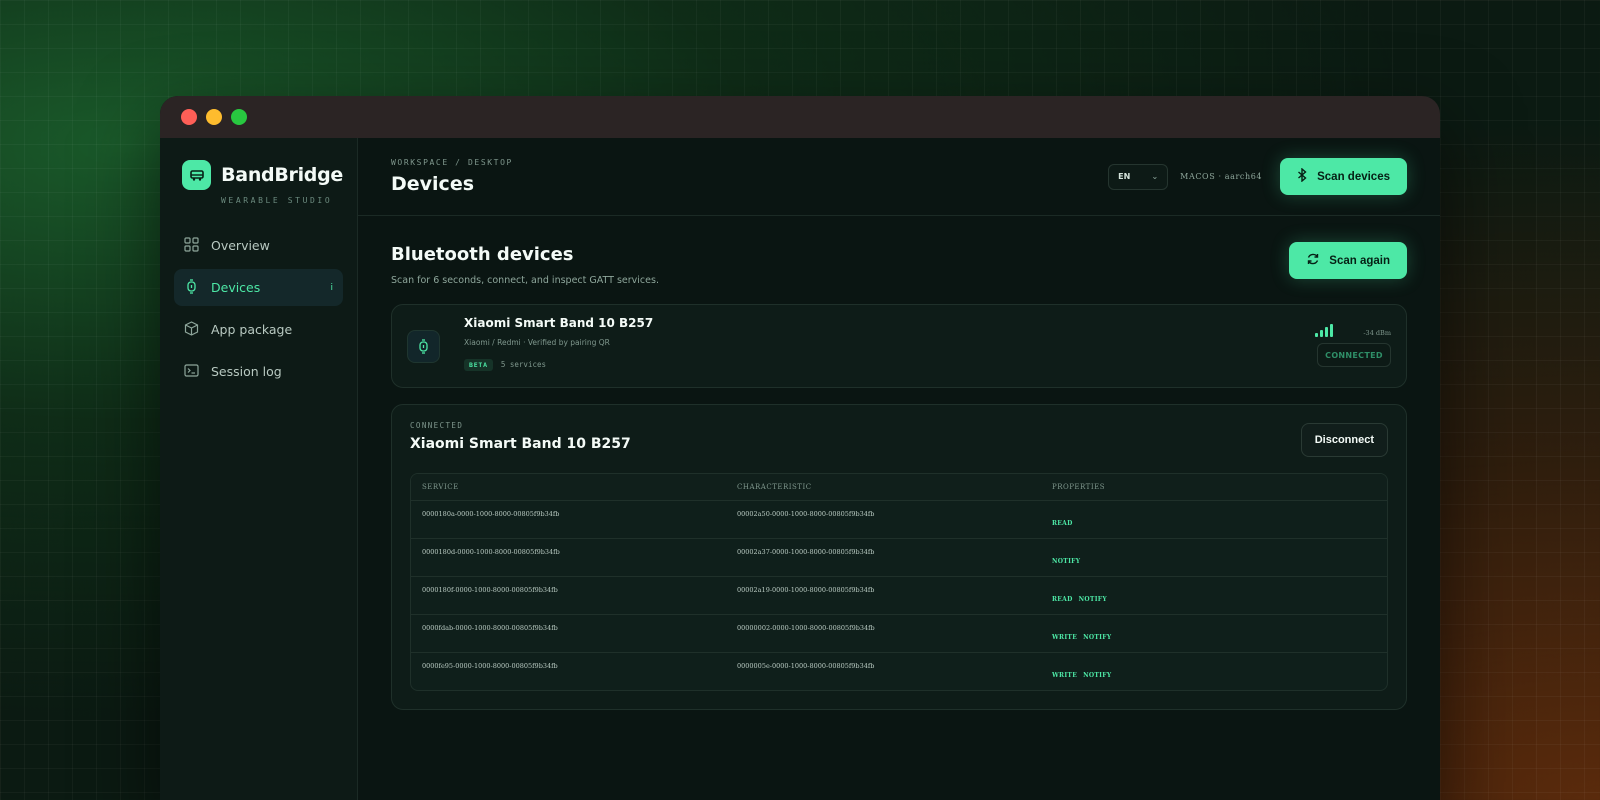 The width and height of the screenshot is (1600, 800). What do you see at coordinates (1353, 176) in the screenshot?
I see `scan-devices-label: Scan devices` at bounding box center [1353, 176].